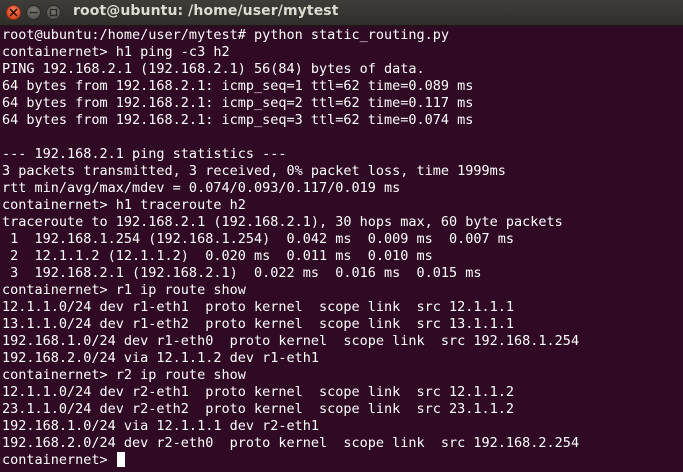 The height and width of the screenshot is (472, 683). I want to click on terminal-line: containernet> h1 traceroute h2, so click(124, 205).